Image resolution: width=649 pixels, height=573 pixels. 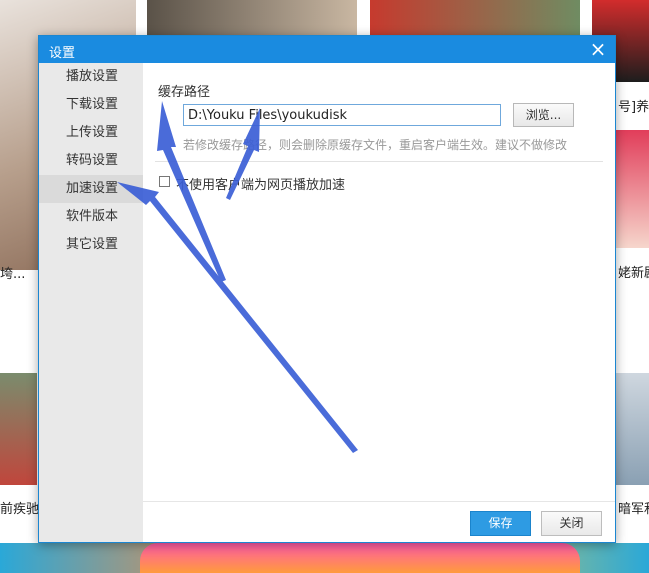 What do you see at coordinates (342, 115) in the screenshot?
I see `cache-path-input` at bounding box center [342, 115].